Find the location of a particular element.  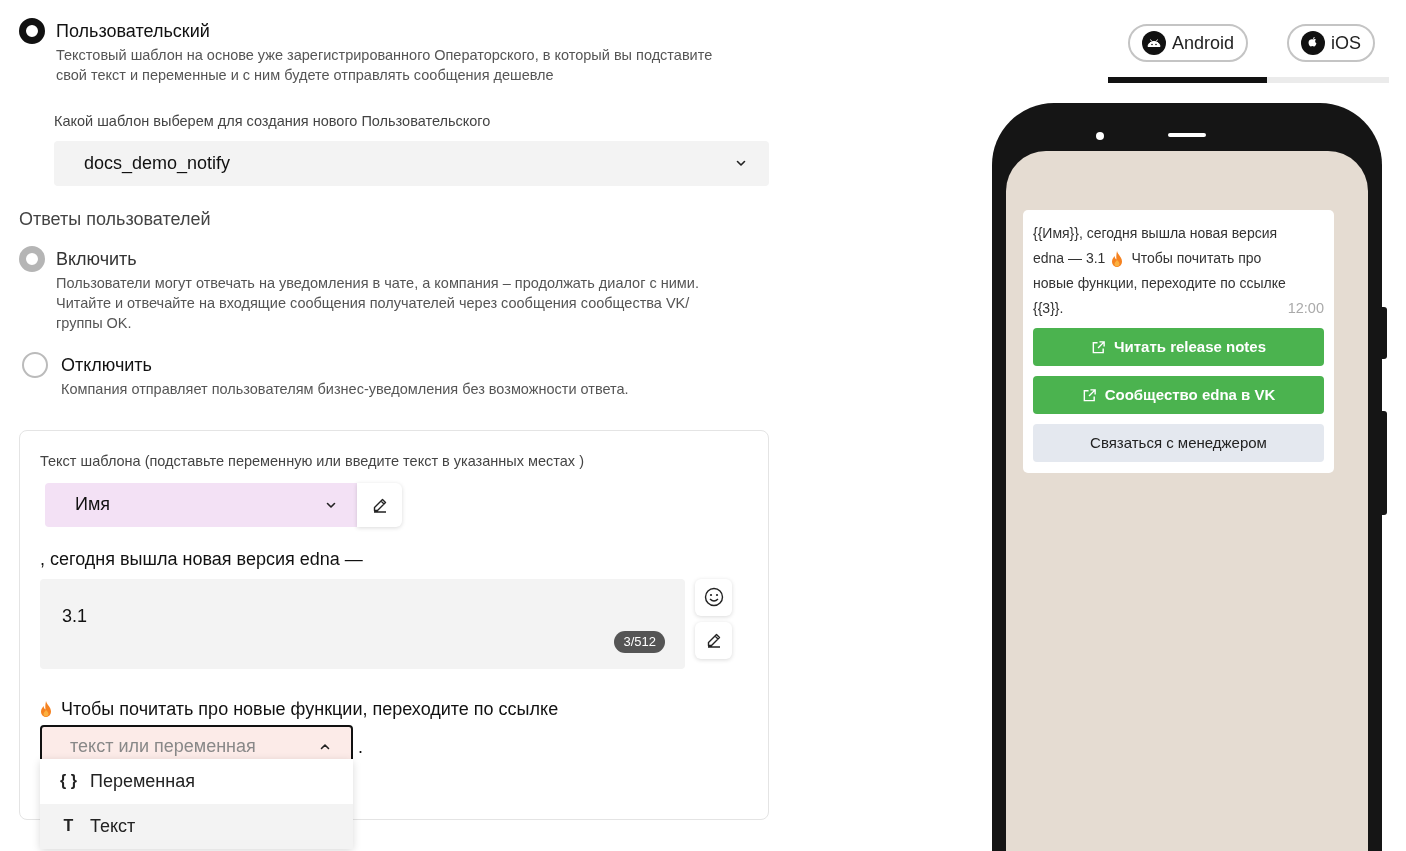

character-counter: 3/512 is located at coordinates (639, 642).